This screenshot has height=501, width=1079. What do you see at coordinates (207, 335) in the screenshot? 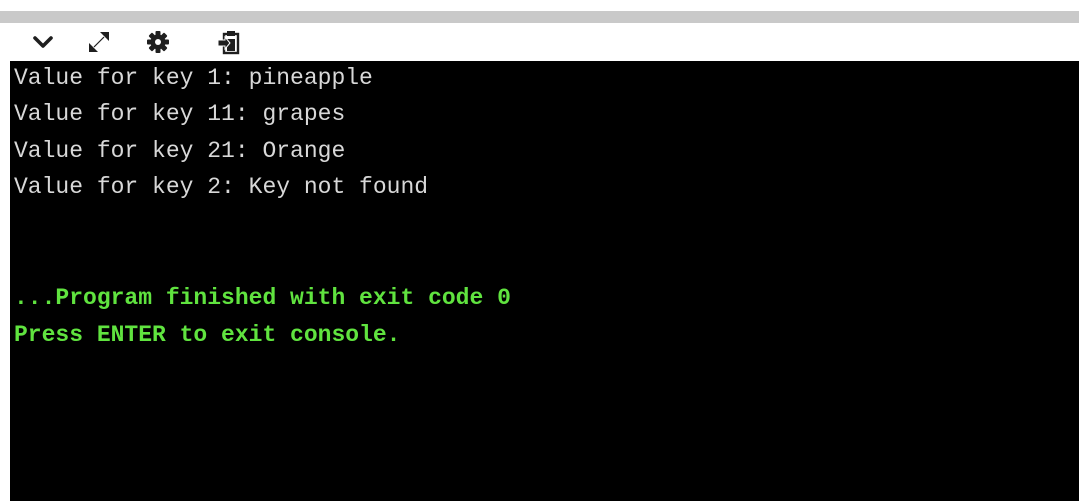
I see `exit-prompt-line: Press ENTER to exit console.` at bounding box center [207, 335].